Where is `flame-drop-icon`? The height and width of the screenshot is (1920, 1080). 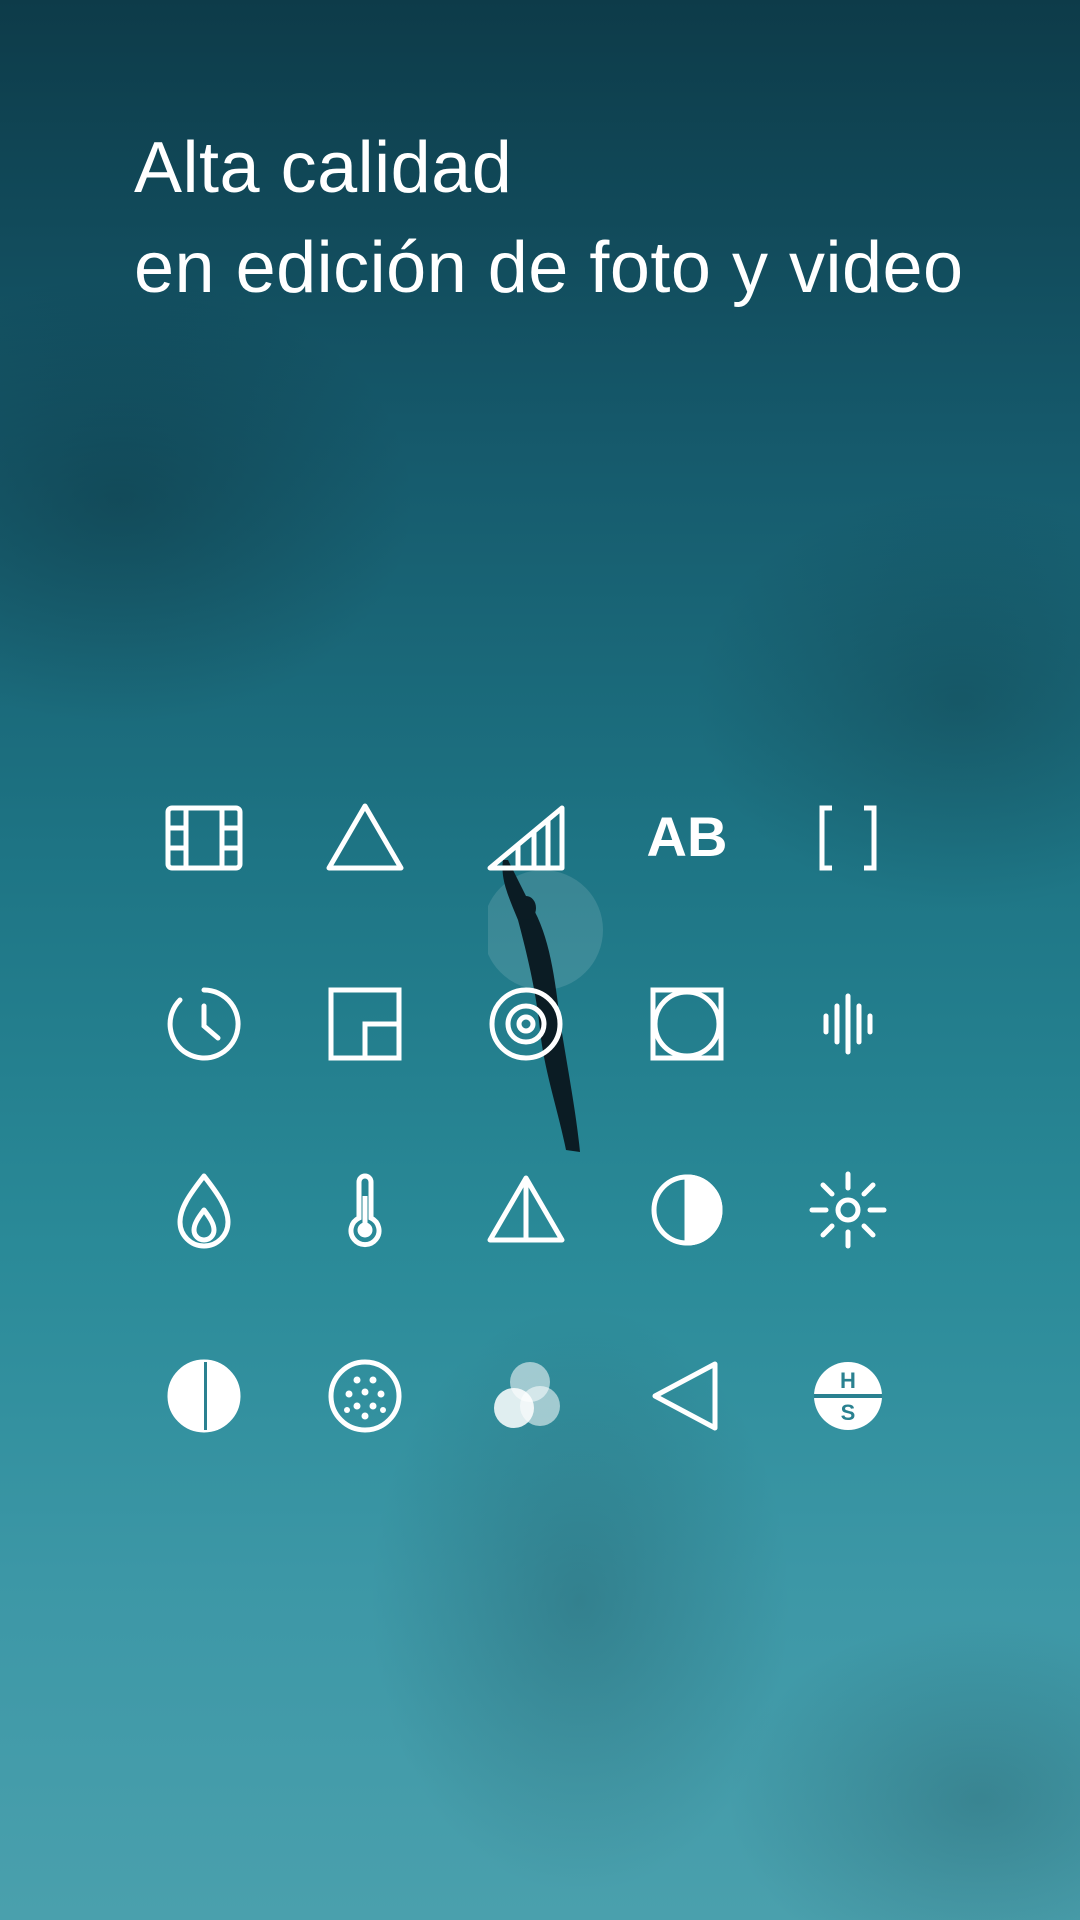 flame-drop-icon is located at coordinates (204, 1211).